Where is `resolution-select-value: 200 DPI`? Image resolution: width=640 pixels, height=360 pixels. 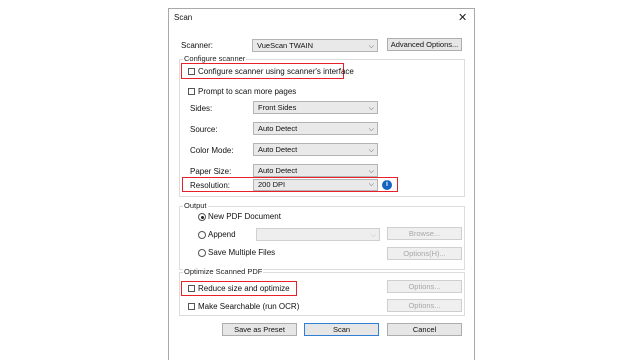 resolution-select-value: 200 DPI is located at coordinates (272, 184).